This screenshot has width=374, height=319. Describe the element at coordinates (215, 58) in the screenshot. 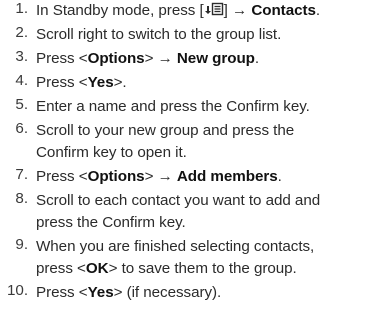

I see `new-group-label: New group` at that location.